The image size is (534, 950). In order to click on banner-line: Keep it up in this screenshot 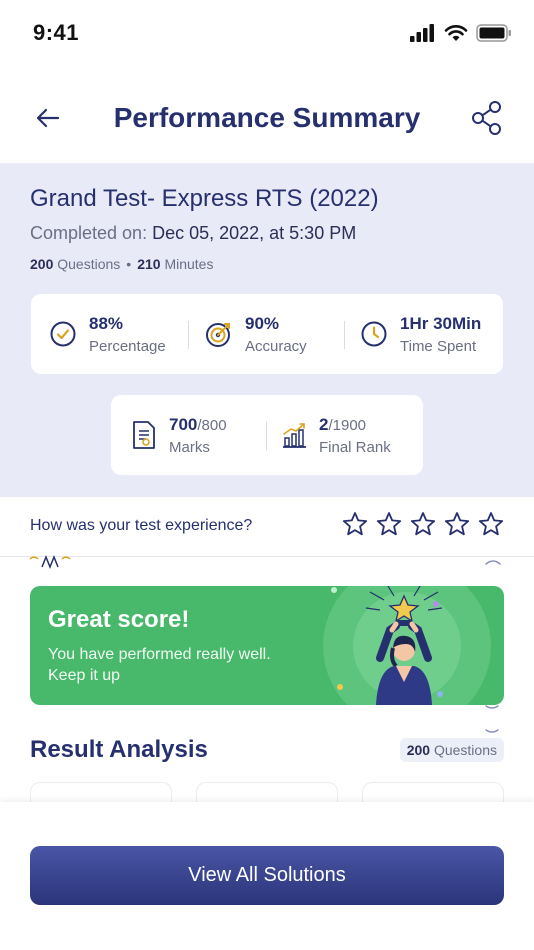, I will do `click(84, 675)`.